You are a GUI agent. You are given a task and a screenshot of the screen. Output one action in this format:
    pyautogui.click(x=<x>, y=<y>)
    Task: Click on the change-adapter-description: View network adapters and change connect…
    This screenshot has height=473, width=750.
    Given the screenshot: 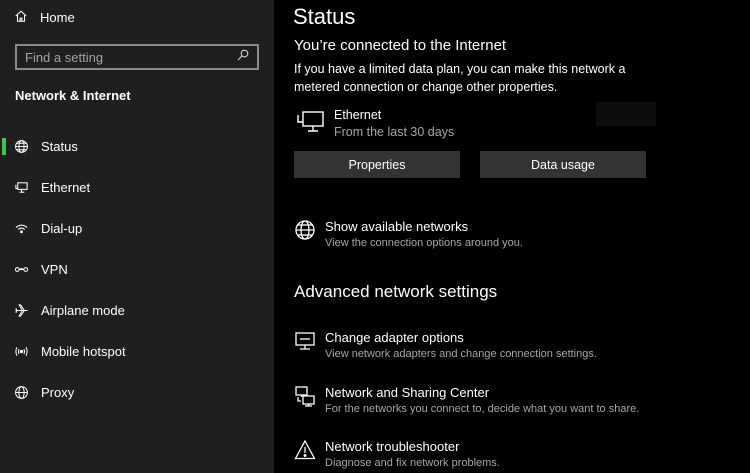 What is the action you would take?
    pyautogui.click(x=461, y=354)
    